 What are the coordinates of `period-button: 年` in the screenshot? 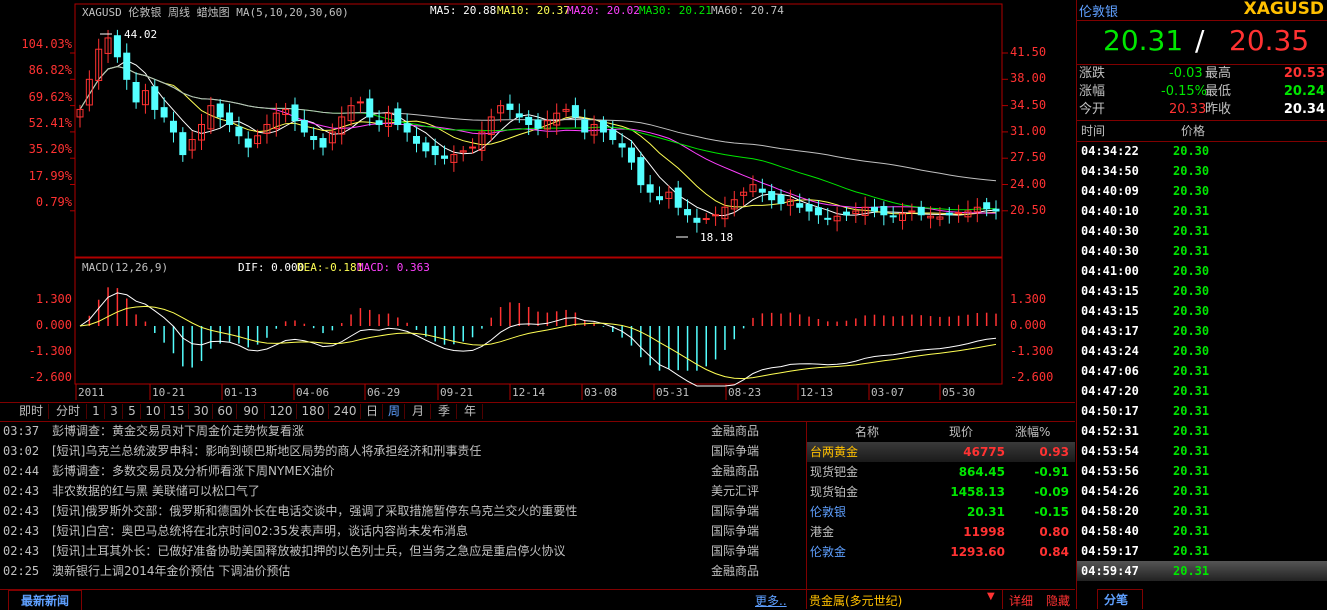 It's located at (470, 411).